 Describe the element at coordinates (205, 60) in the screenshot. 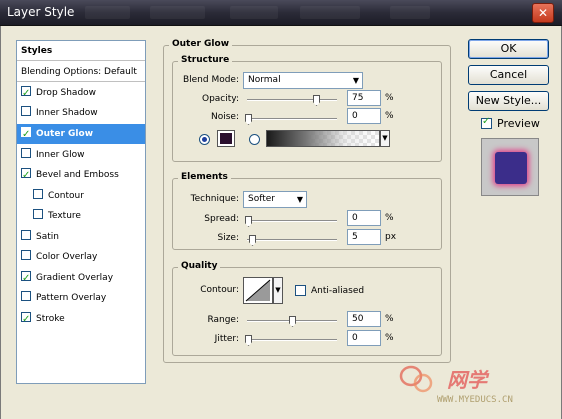

I see `structure-title: Structure` at that location.